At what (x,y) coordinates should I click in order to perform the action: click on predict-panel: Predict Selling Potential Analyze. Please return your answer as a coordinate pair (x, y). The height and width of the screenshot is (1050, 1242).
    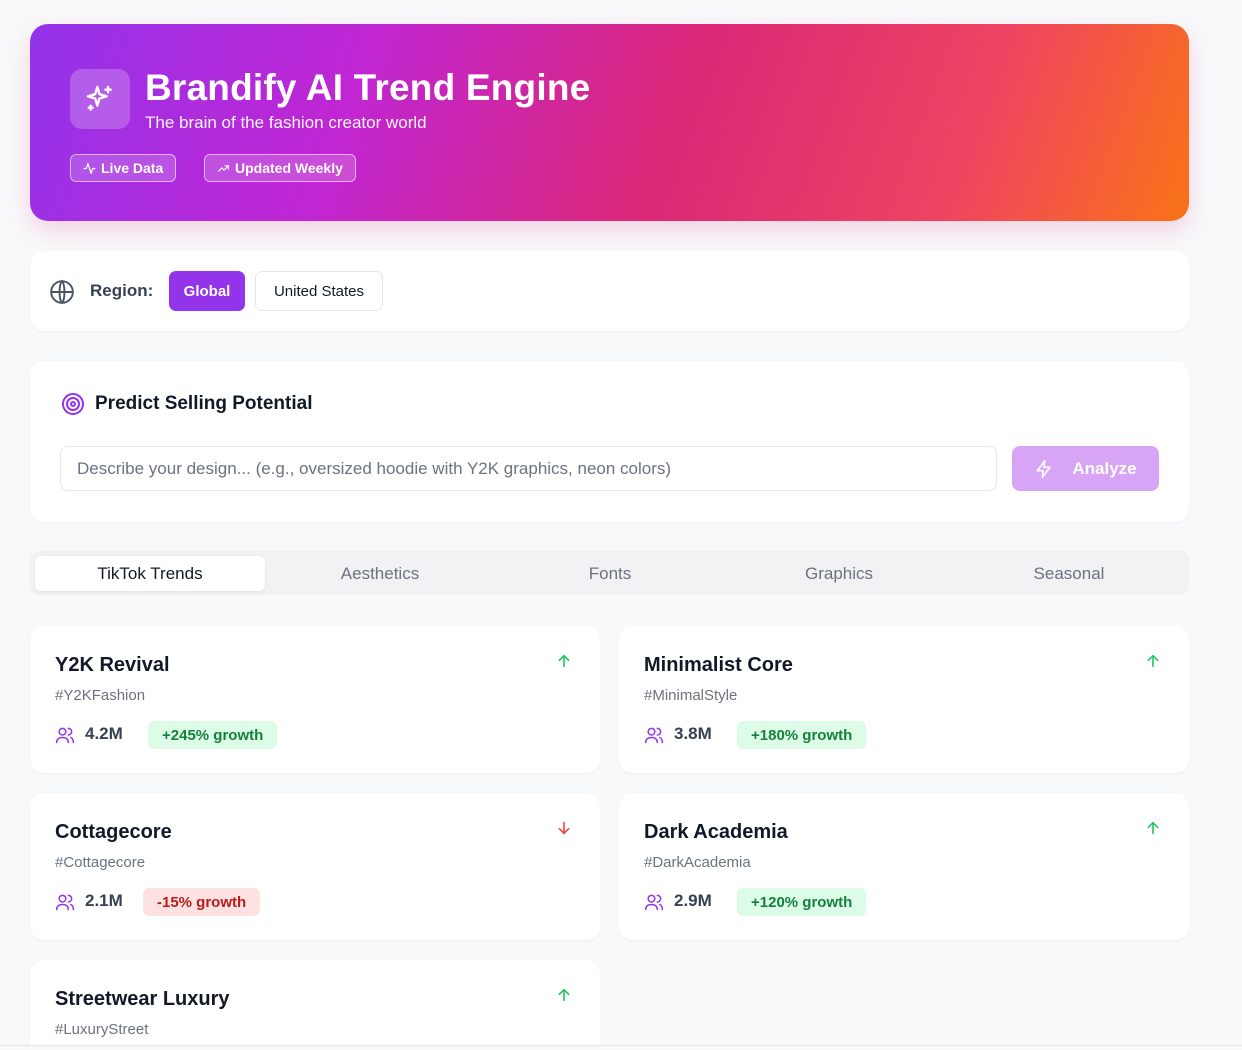
    Looking at the image, I should click on (609, 441).